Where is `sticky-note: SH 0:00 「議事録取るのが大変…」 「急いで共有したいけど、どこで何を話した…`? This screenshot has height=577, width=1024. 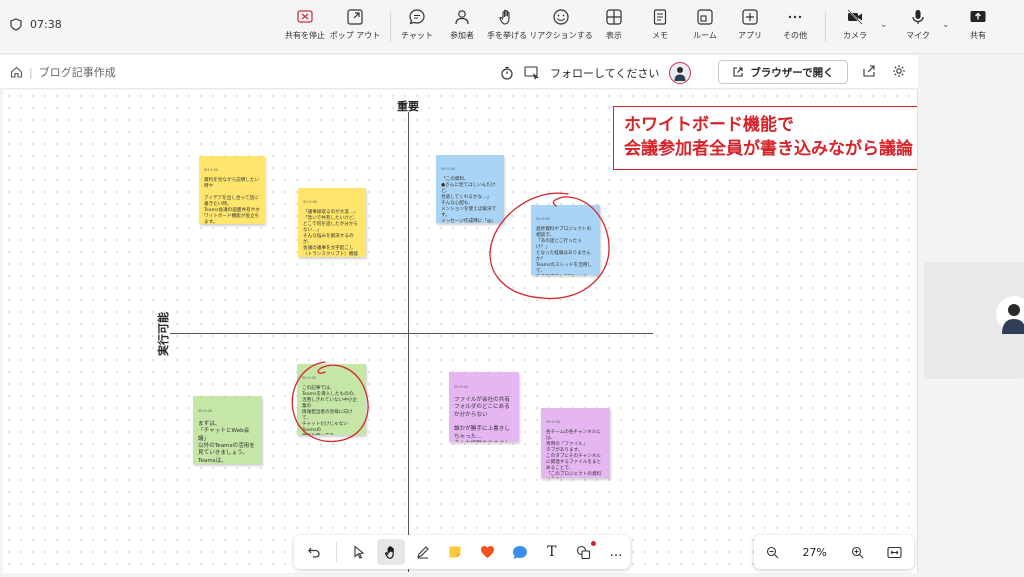
sticky-note: SH 0:00 「議事録取るのが大変…」 「急いで共有したいけど、どこで何を話した… is located at coordinates (332, 222).